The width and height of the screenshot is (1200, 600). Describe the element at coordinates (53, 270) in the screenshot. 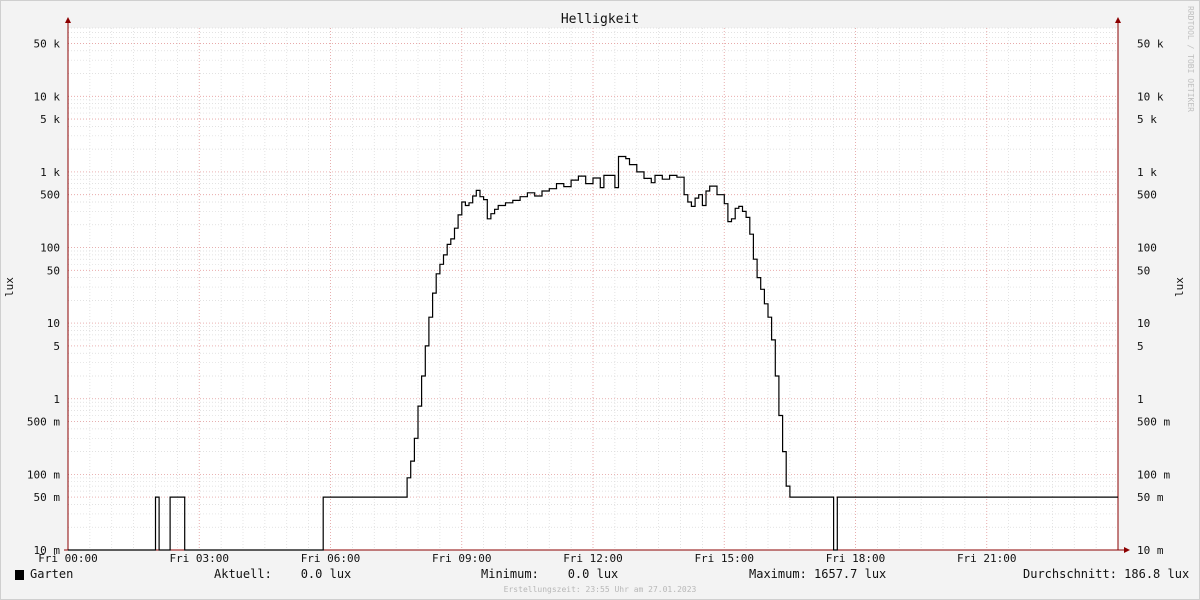

I see `y-tick-label-left: 50` at that location.